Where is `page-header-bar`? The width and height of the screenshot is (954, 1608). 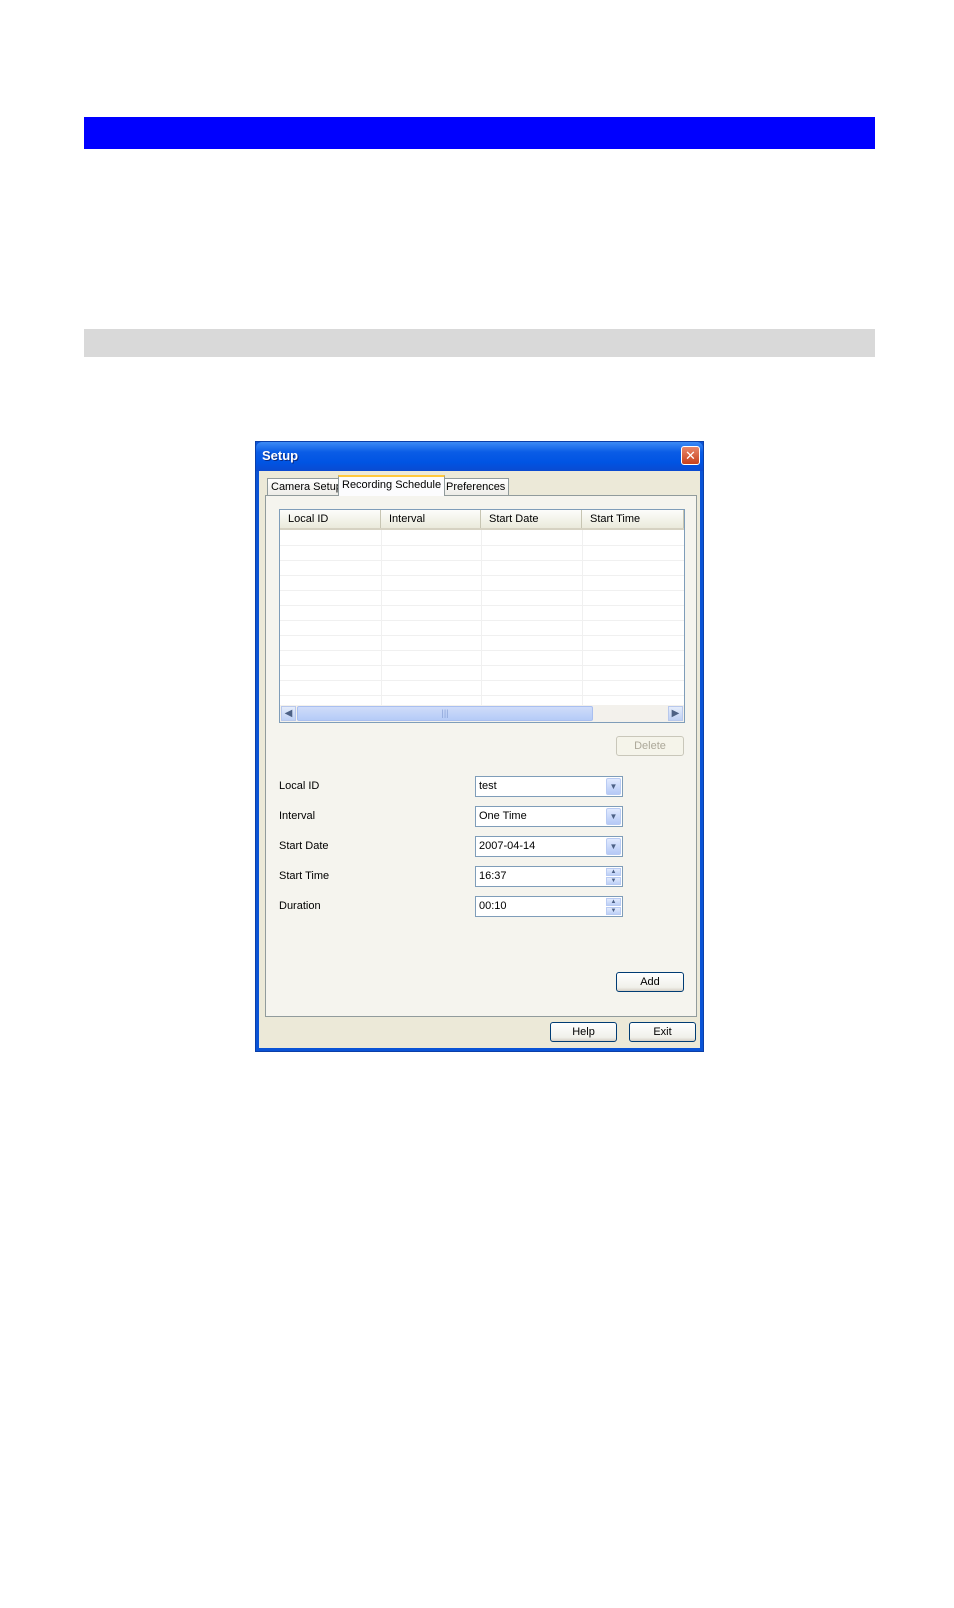 page-header-bar is located at coordinates (479, 133).